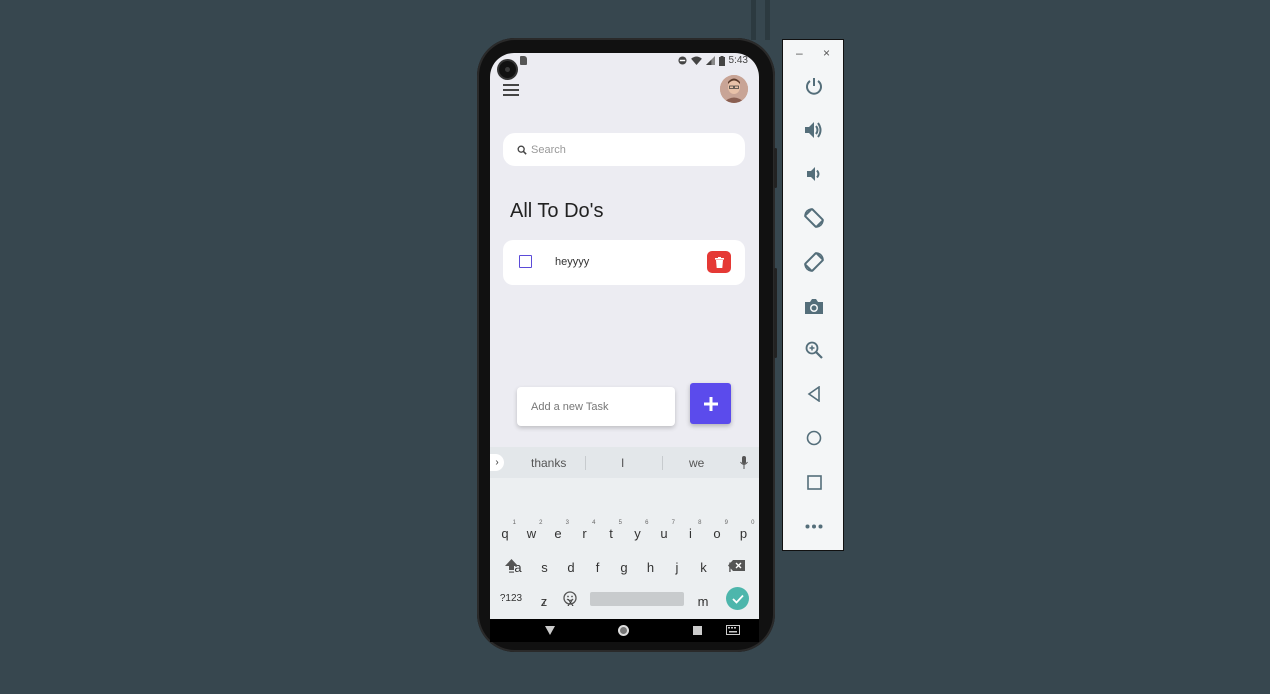 This screenshot has height=694, width=1270. What do you see at coordinates (717, 530) in the screenshot?
I see `key-o: o9` at bounding box center [717, 530].